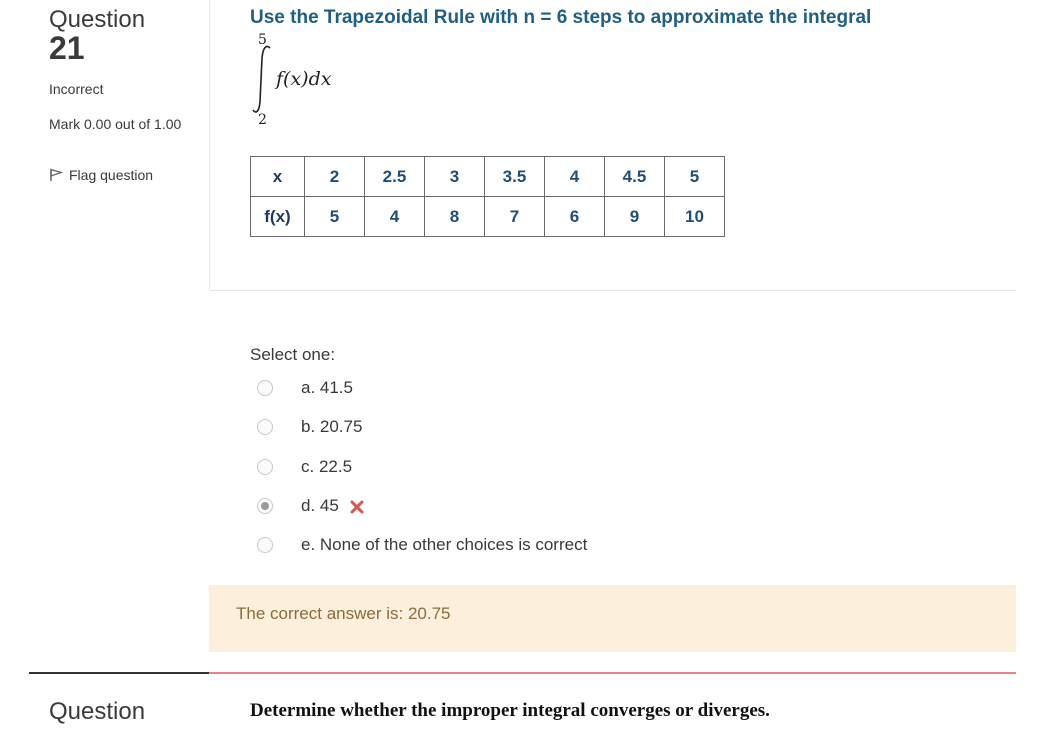 The width and height of the screenshot is (1043, 730). I want to click on answer-option-label: e. None of the other choices is correct, so click(444, 544).